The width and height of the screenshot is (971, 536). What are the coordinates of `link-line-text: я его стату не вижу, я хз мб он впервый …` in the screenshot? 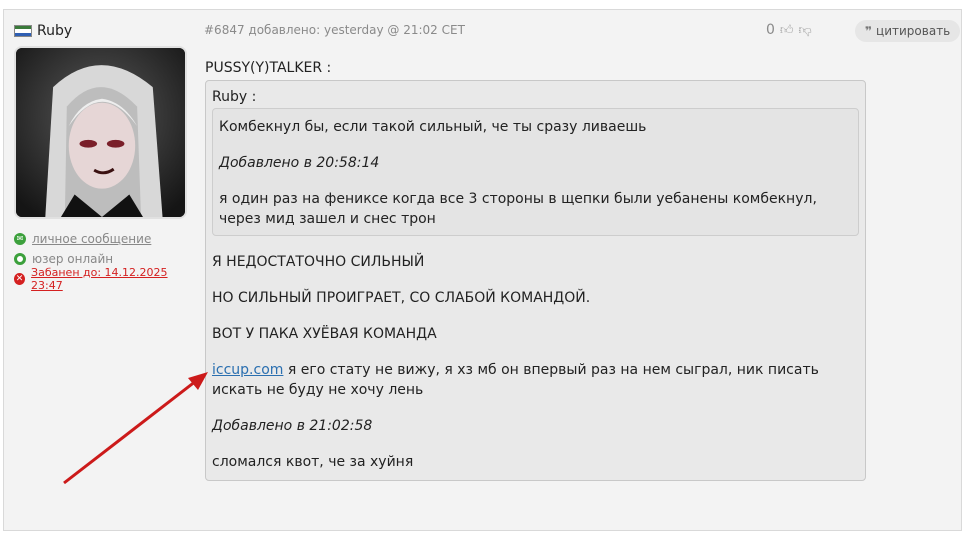 It's located at (515, 380).